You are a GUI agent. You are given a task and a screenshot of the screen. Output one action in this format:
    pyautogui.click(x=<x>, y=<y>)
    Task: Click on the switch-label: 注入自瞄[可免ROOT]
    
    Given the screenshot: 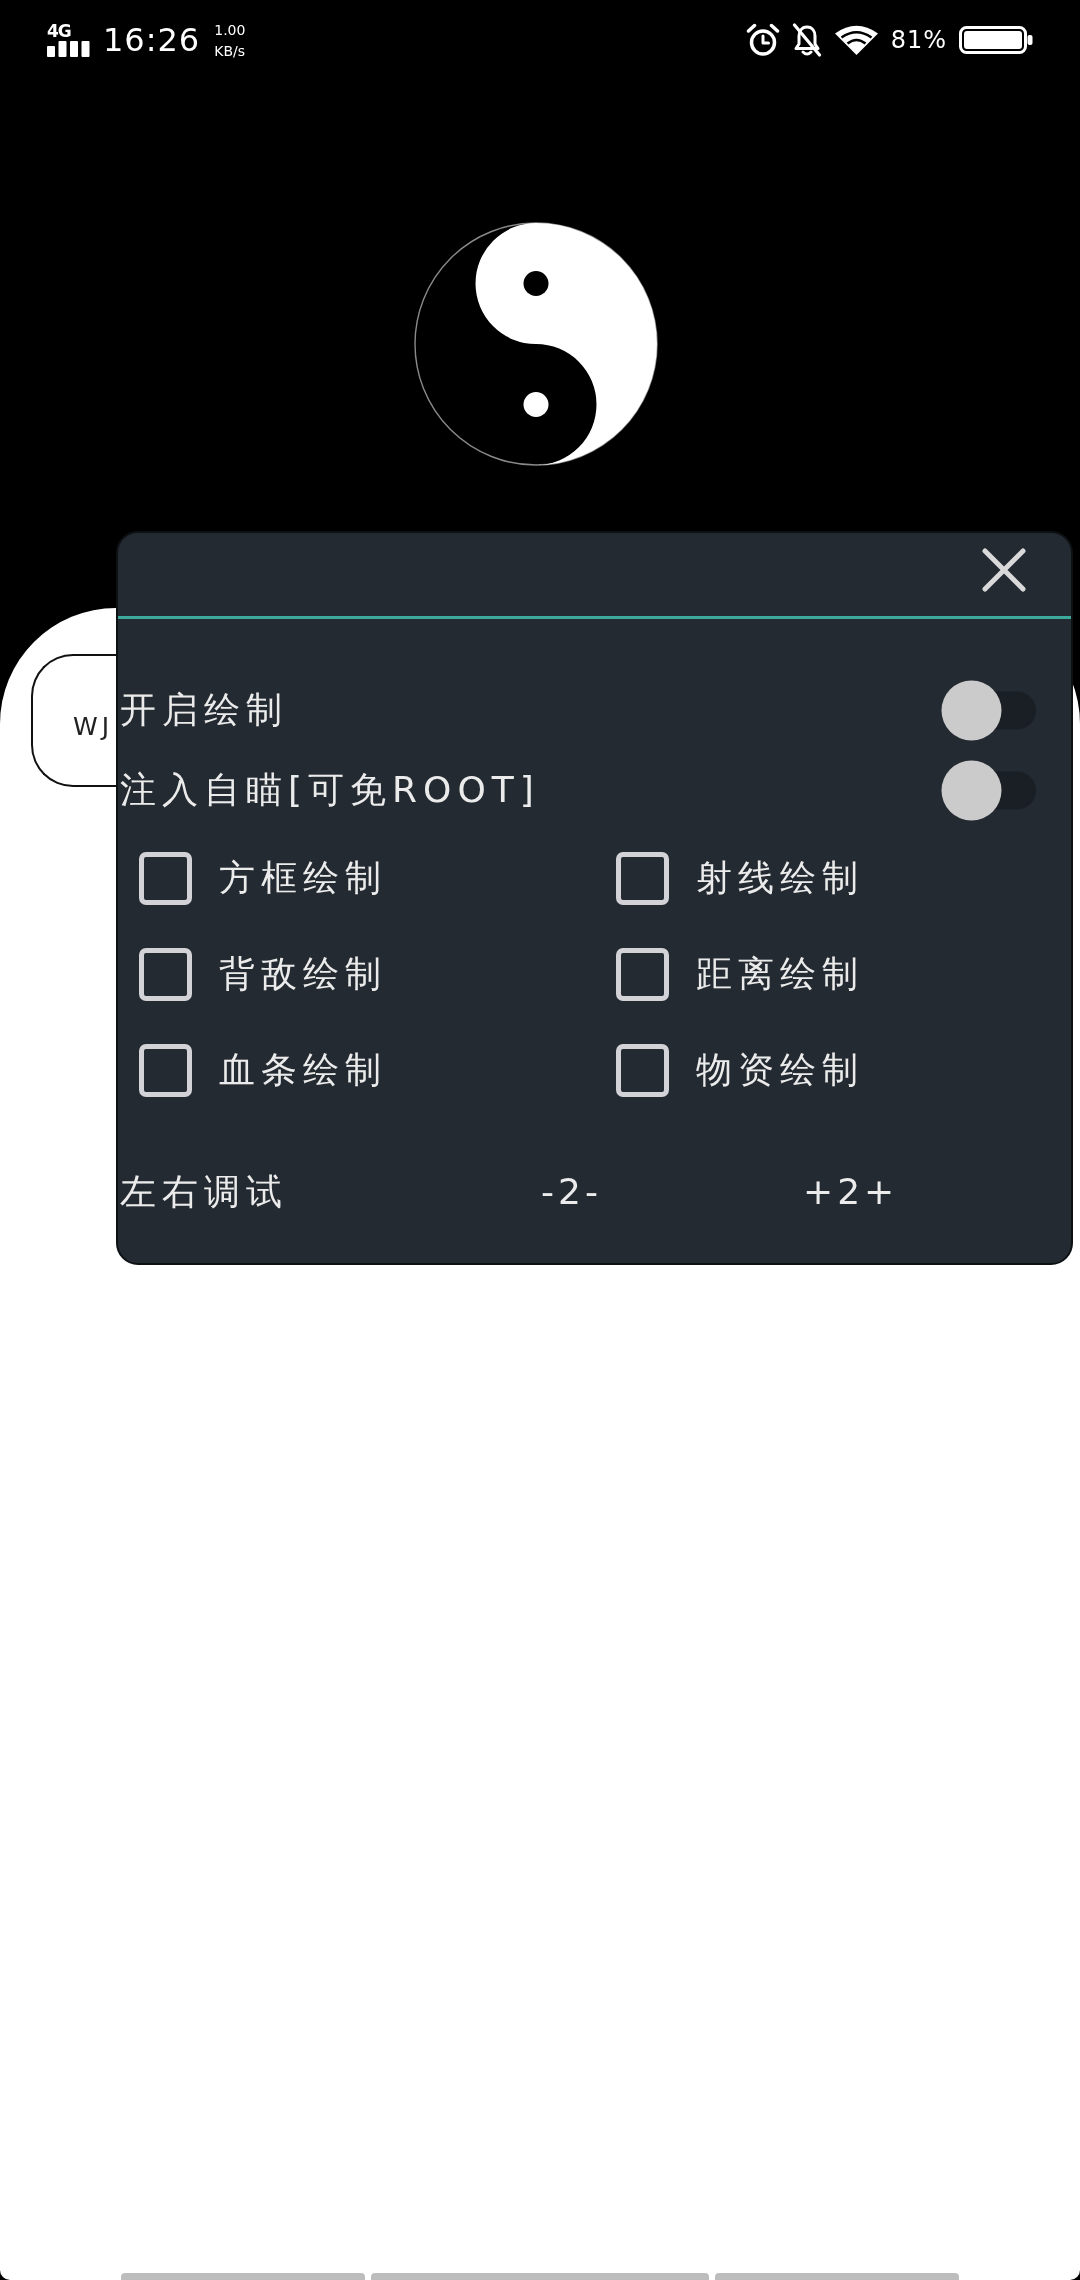 What is the action you would take?
    pyautogui.click(x=330, y=790)
    